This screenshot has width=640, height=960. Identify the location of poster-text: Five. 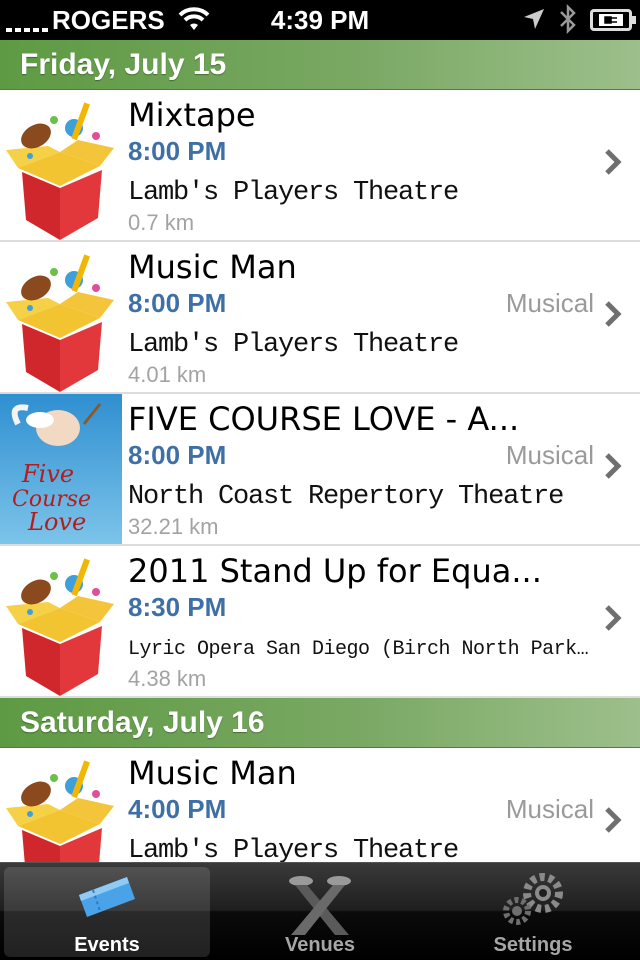
(47, 474).